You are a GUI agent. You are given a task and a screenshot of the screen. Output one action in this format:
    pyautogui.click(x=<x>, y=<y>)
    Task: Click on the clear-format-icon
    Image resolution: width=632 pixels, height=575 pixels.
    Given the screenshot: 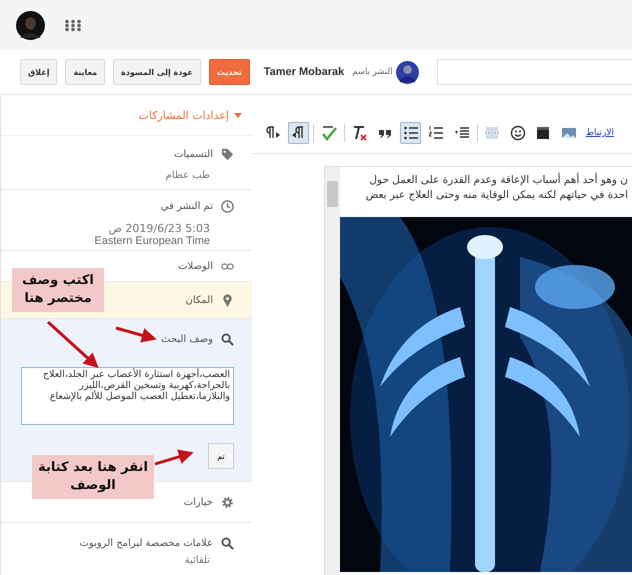 What is the action you would take?
    pyautogui.click(x=359, y=133)
    